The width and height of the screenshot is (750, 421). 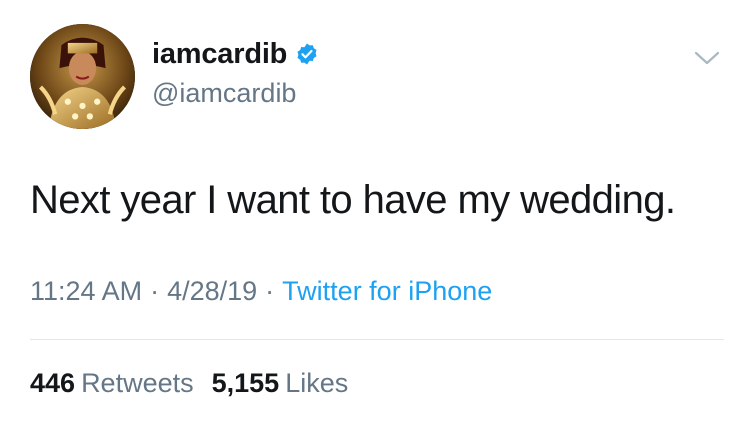 I want to click on display-name-row: iamcardib, so click(x=235, y=54).